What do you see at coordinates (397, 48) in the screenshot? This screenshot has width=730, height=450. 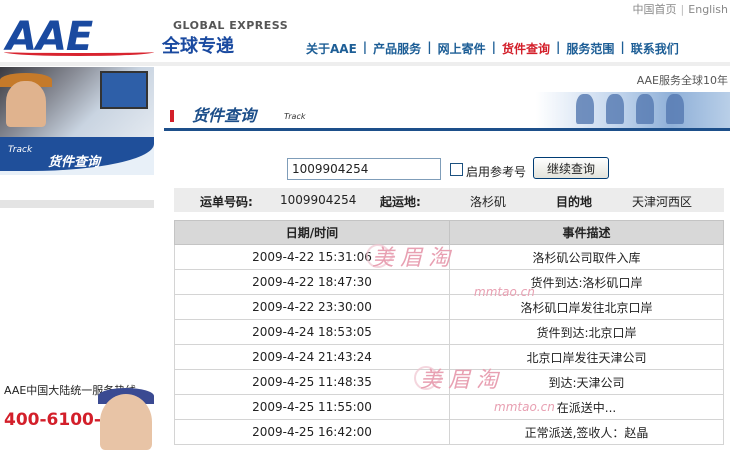 I see `nav-products: 产品服务` at bounding box center [397, 48].